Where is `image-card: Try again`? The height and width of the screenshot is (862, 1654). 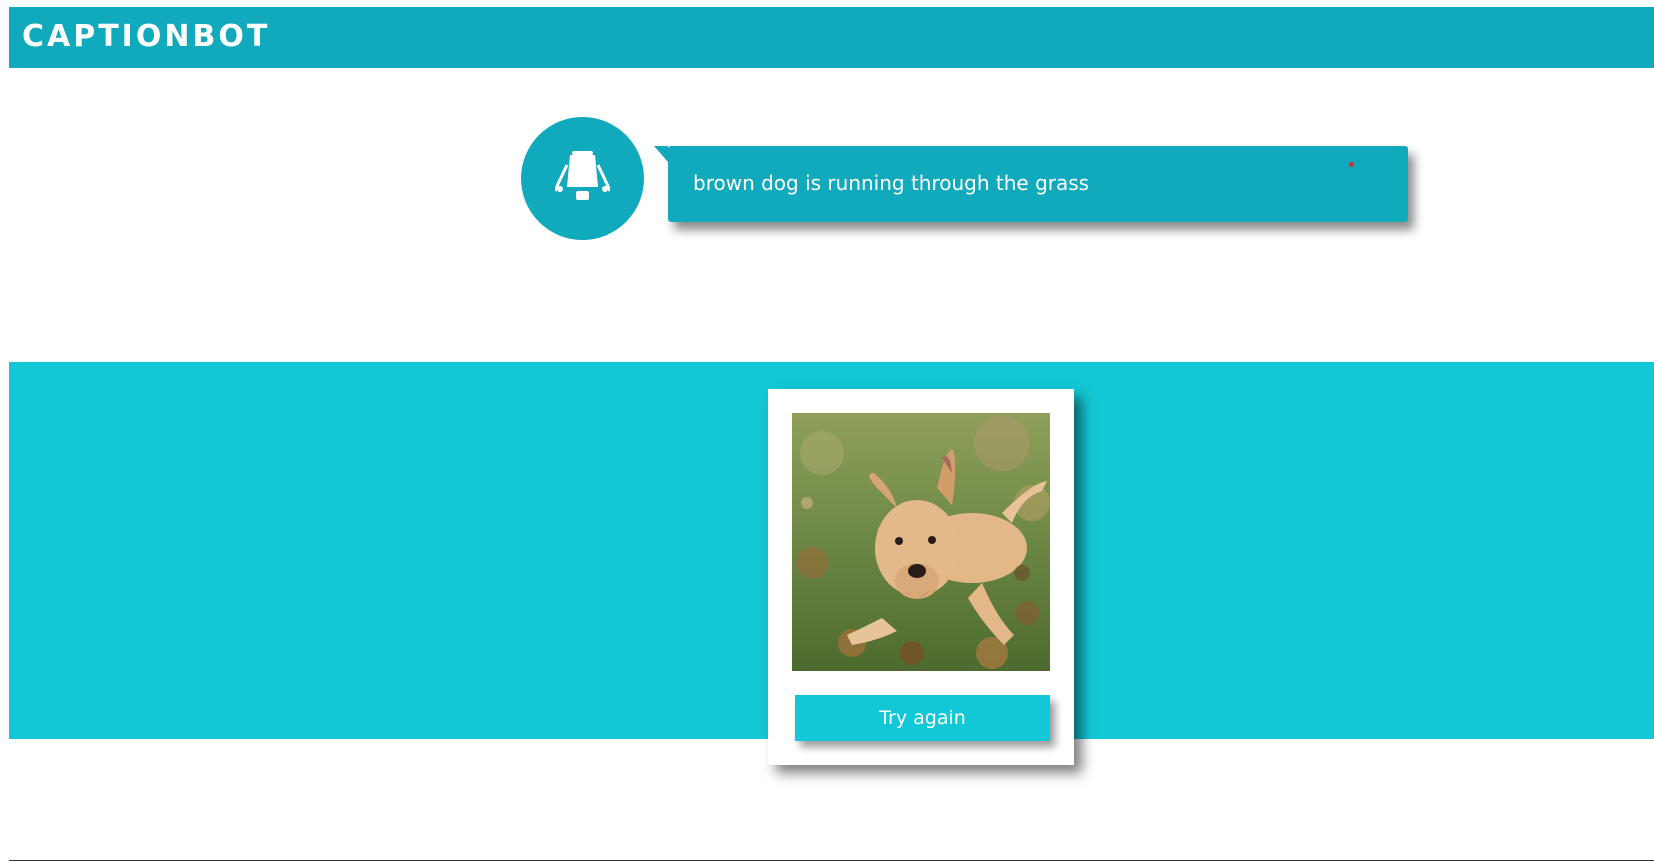
image-card: Try again is located at coordinates (921, 577).